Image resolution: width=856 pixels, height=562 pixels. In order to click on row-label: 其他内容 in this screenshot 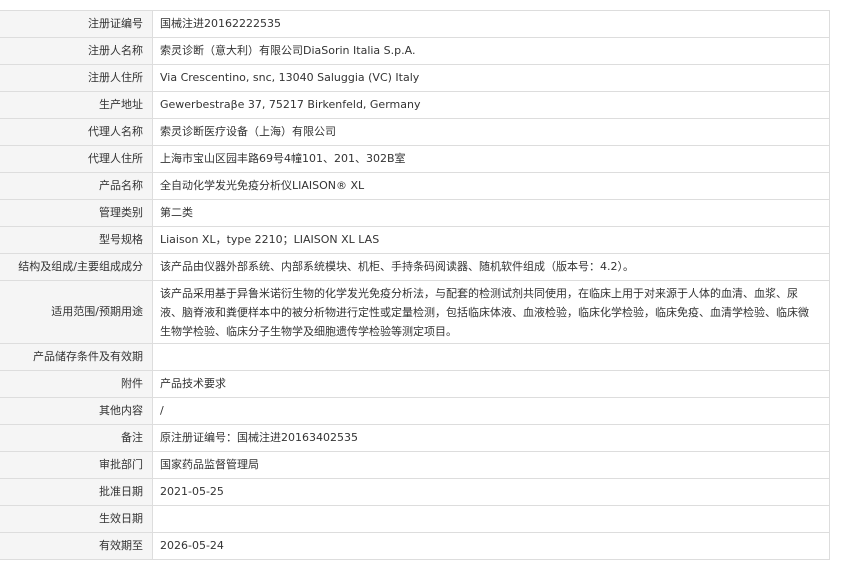, I will do `click(76, 411)`.